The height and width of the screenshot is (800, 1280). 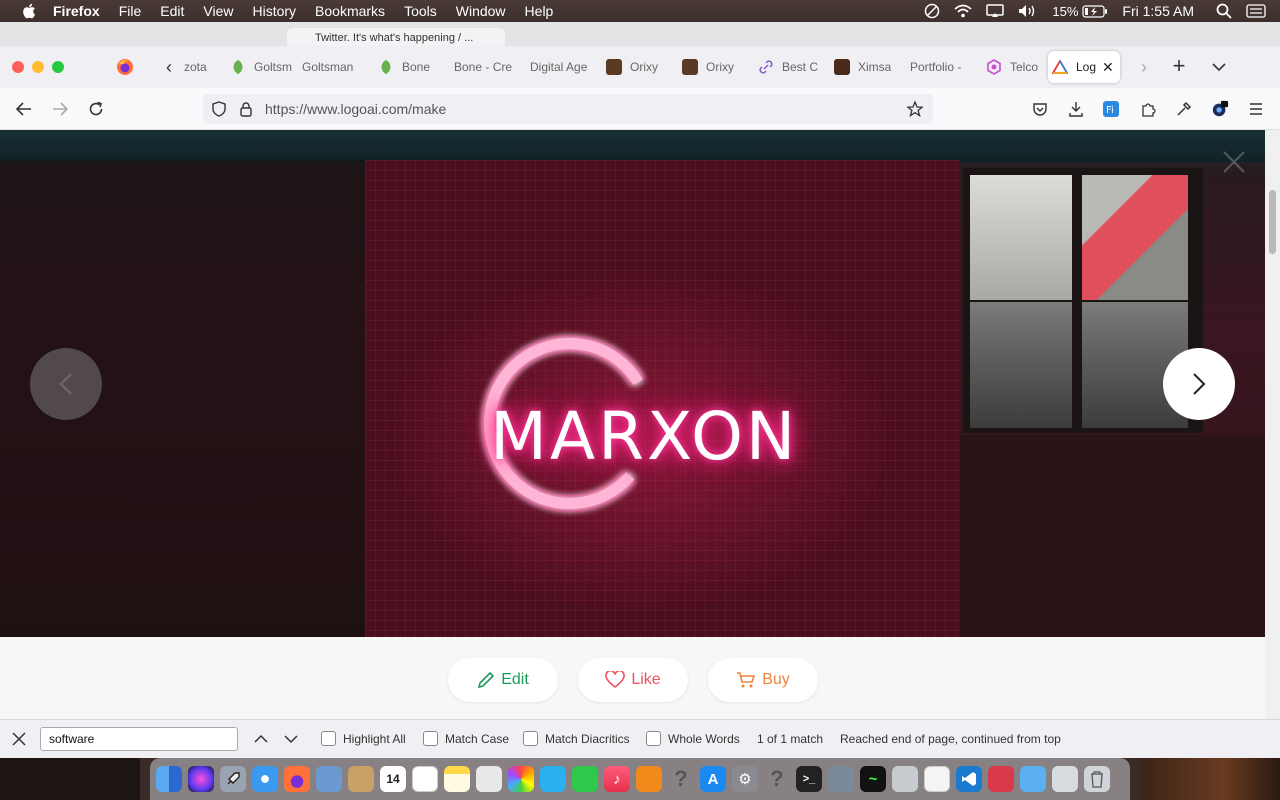 What do you see at coordinates (1033, 779) in the screenshot?
I see `folder-icon` at bounding box center [1033, 779].